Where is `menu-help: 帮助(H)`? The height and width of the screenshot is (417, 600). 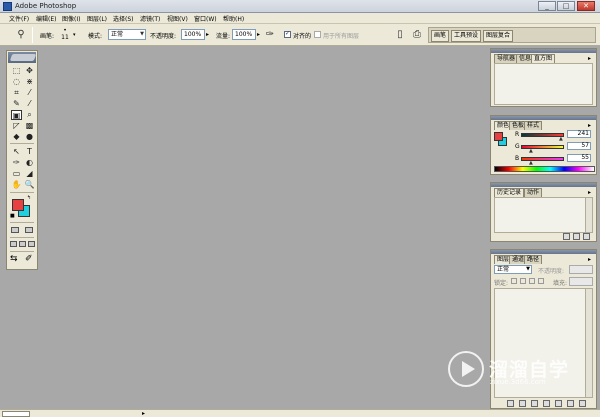
menu-help: 帮助(H) is located at coordinates (233, 18).